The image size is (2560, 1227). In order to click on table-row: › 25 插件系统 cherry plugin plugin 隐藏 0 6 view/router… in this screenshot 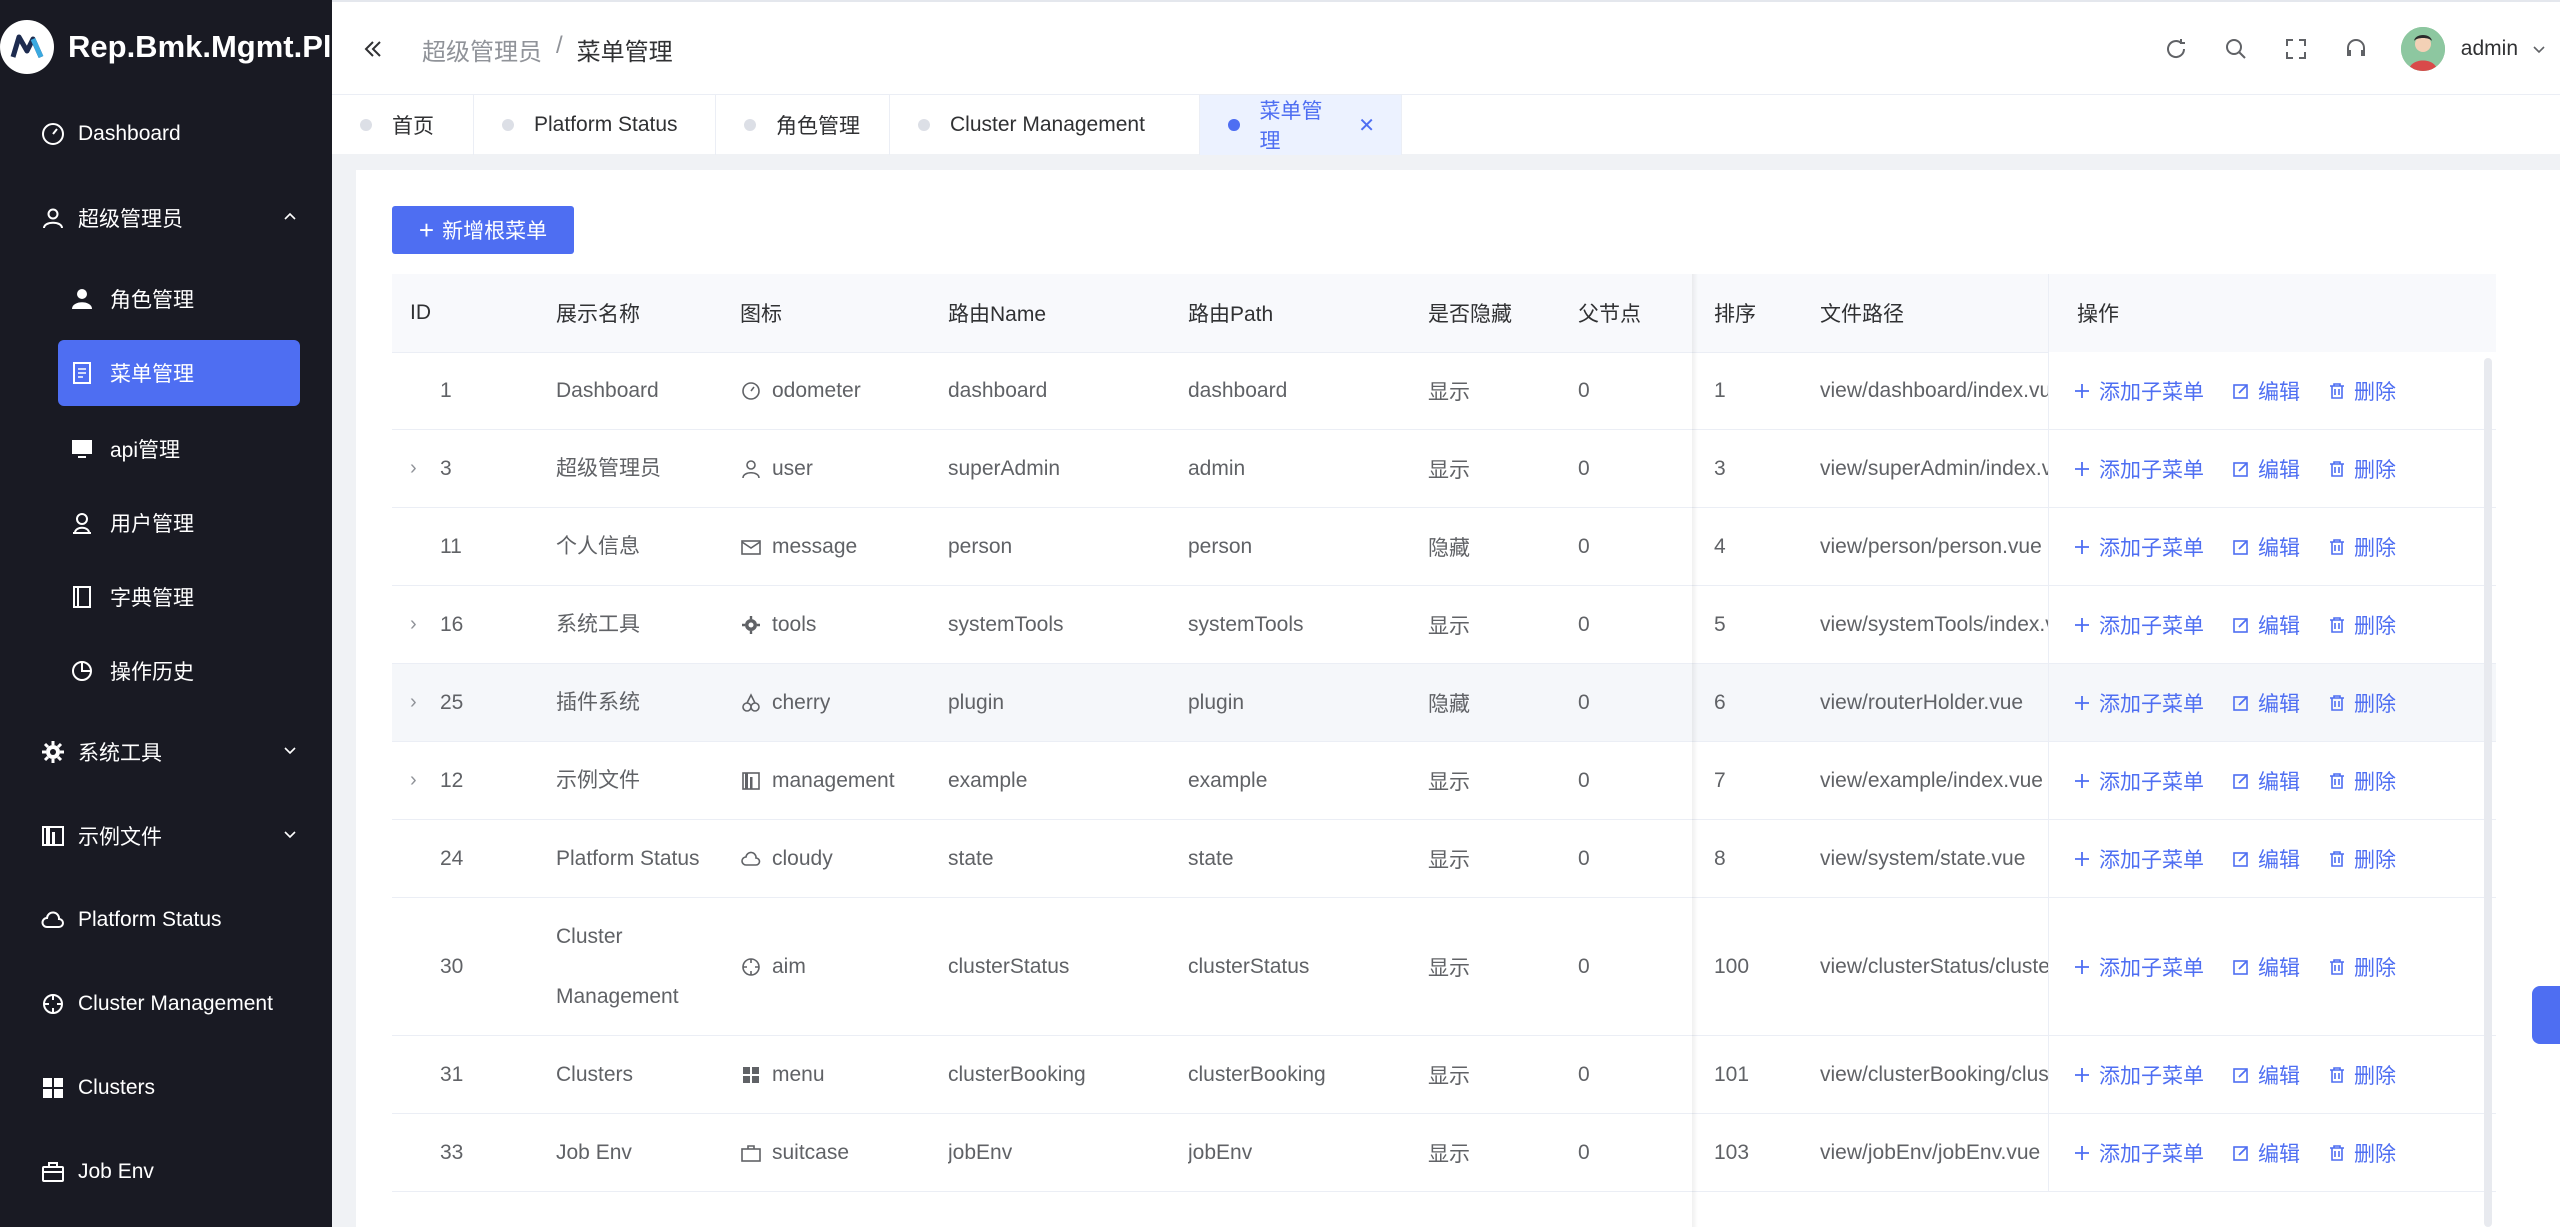, I will do `click(1444, 703)`.